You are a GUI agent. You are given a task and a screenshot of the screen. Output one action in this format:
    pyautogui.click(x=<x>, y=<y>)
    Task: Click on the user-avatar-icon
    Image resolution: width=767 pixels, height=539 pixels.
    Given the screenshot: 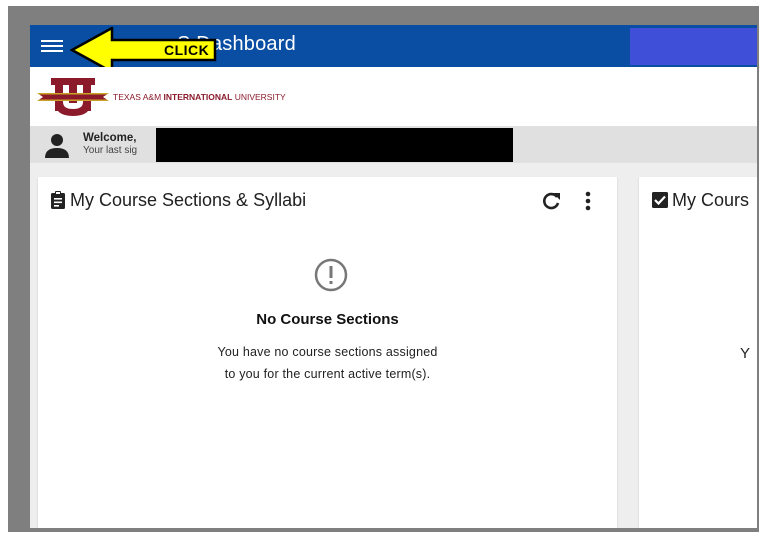 What is the action you would take?
    pyautogui.click(x=57, y=146)
    